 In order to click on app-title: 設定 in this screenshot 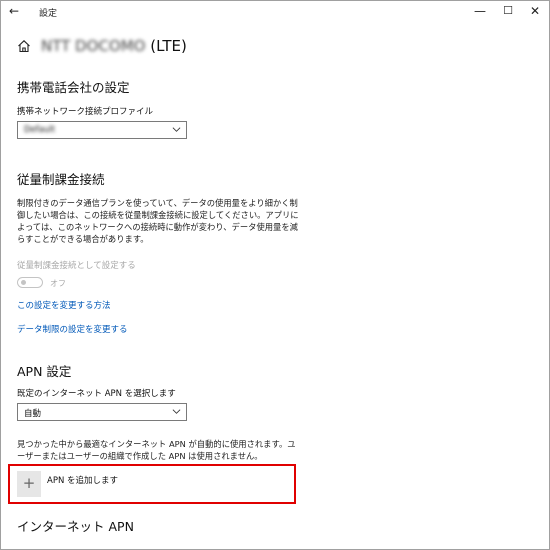, I will do `click(48, 14)`.